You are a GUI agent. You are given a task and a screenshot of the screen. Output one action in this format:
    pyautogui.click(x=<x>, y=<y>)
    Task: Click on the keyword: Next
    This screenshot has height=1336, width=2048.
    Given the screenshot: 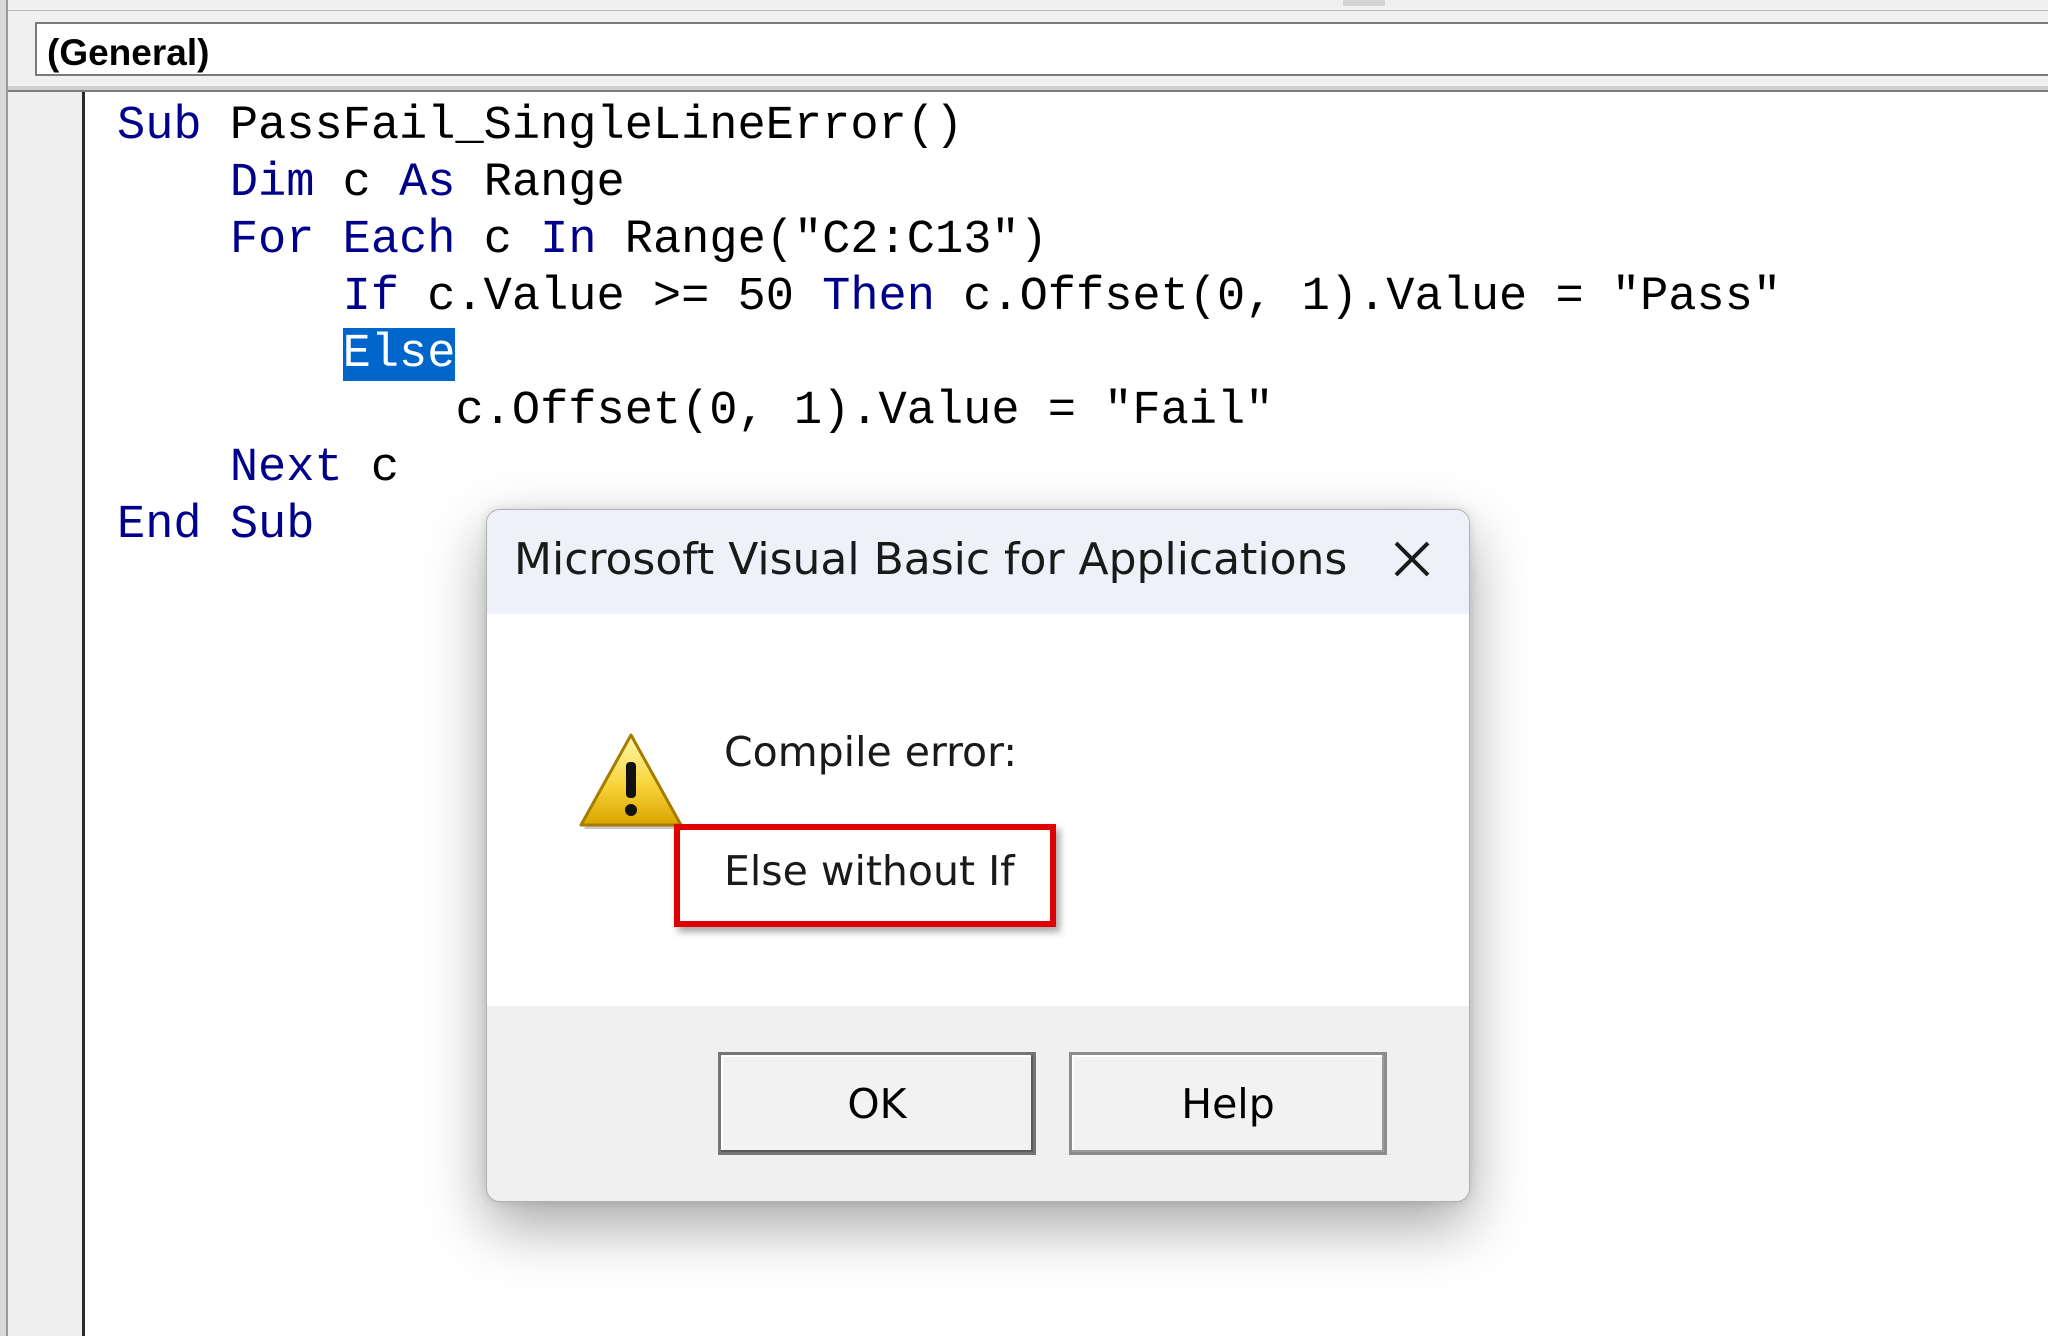 What is the action you would take?
    pyautogui.click(x=286, y=468)
    